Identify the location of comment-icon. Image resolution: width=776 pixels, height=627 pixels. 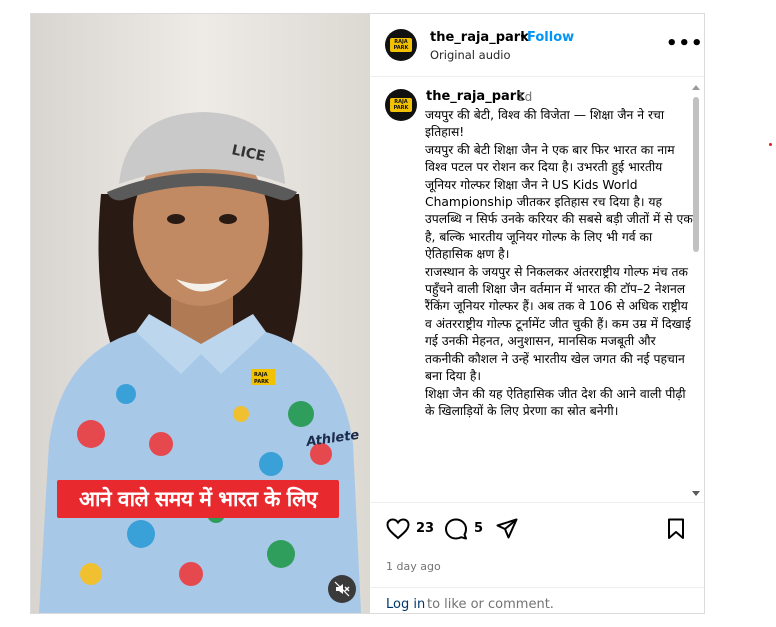
(456, 529).